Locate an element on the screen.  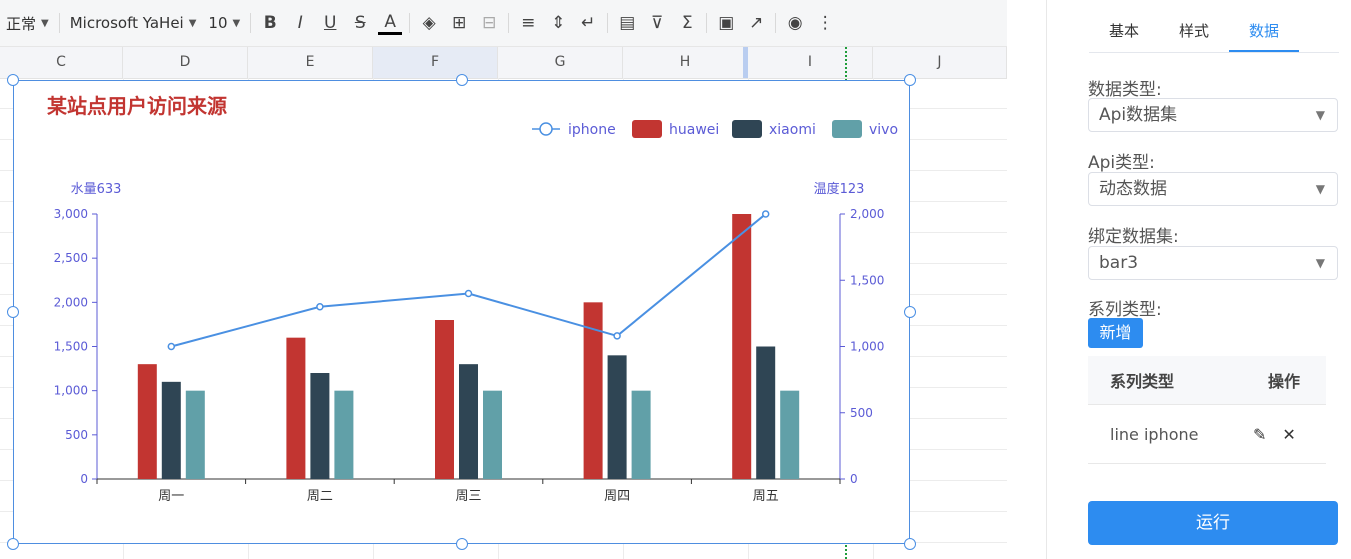
right-tick-label: 1,500 is located at coordinates (867, 280).